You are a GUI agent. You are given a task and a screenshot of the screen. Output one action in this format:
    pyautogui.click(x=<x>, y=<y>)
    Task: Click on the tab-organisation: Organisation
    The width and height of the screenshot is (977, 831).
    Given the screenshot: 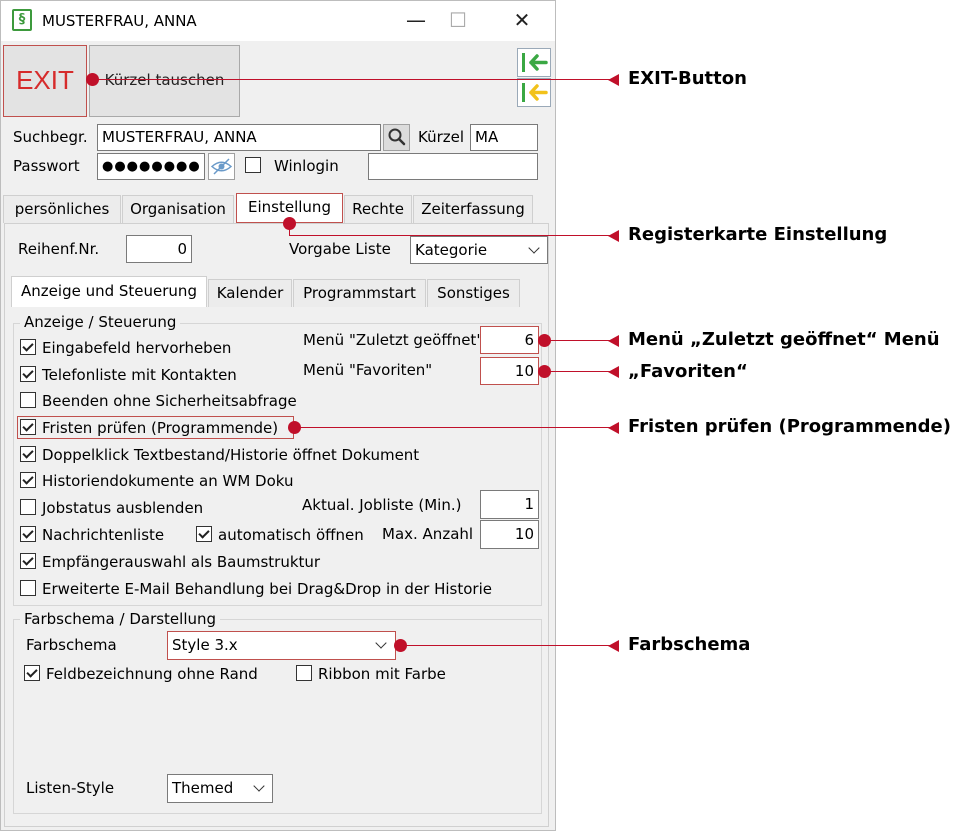 What is the action you would take?
    pyautogui.click(x=178, y=209)
    